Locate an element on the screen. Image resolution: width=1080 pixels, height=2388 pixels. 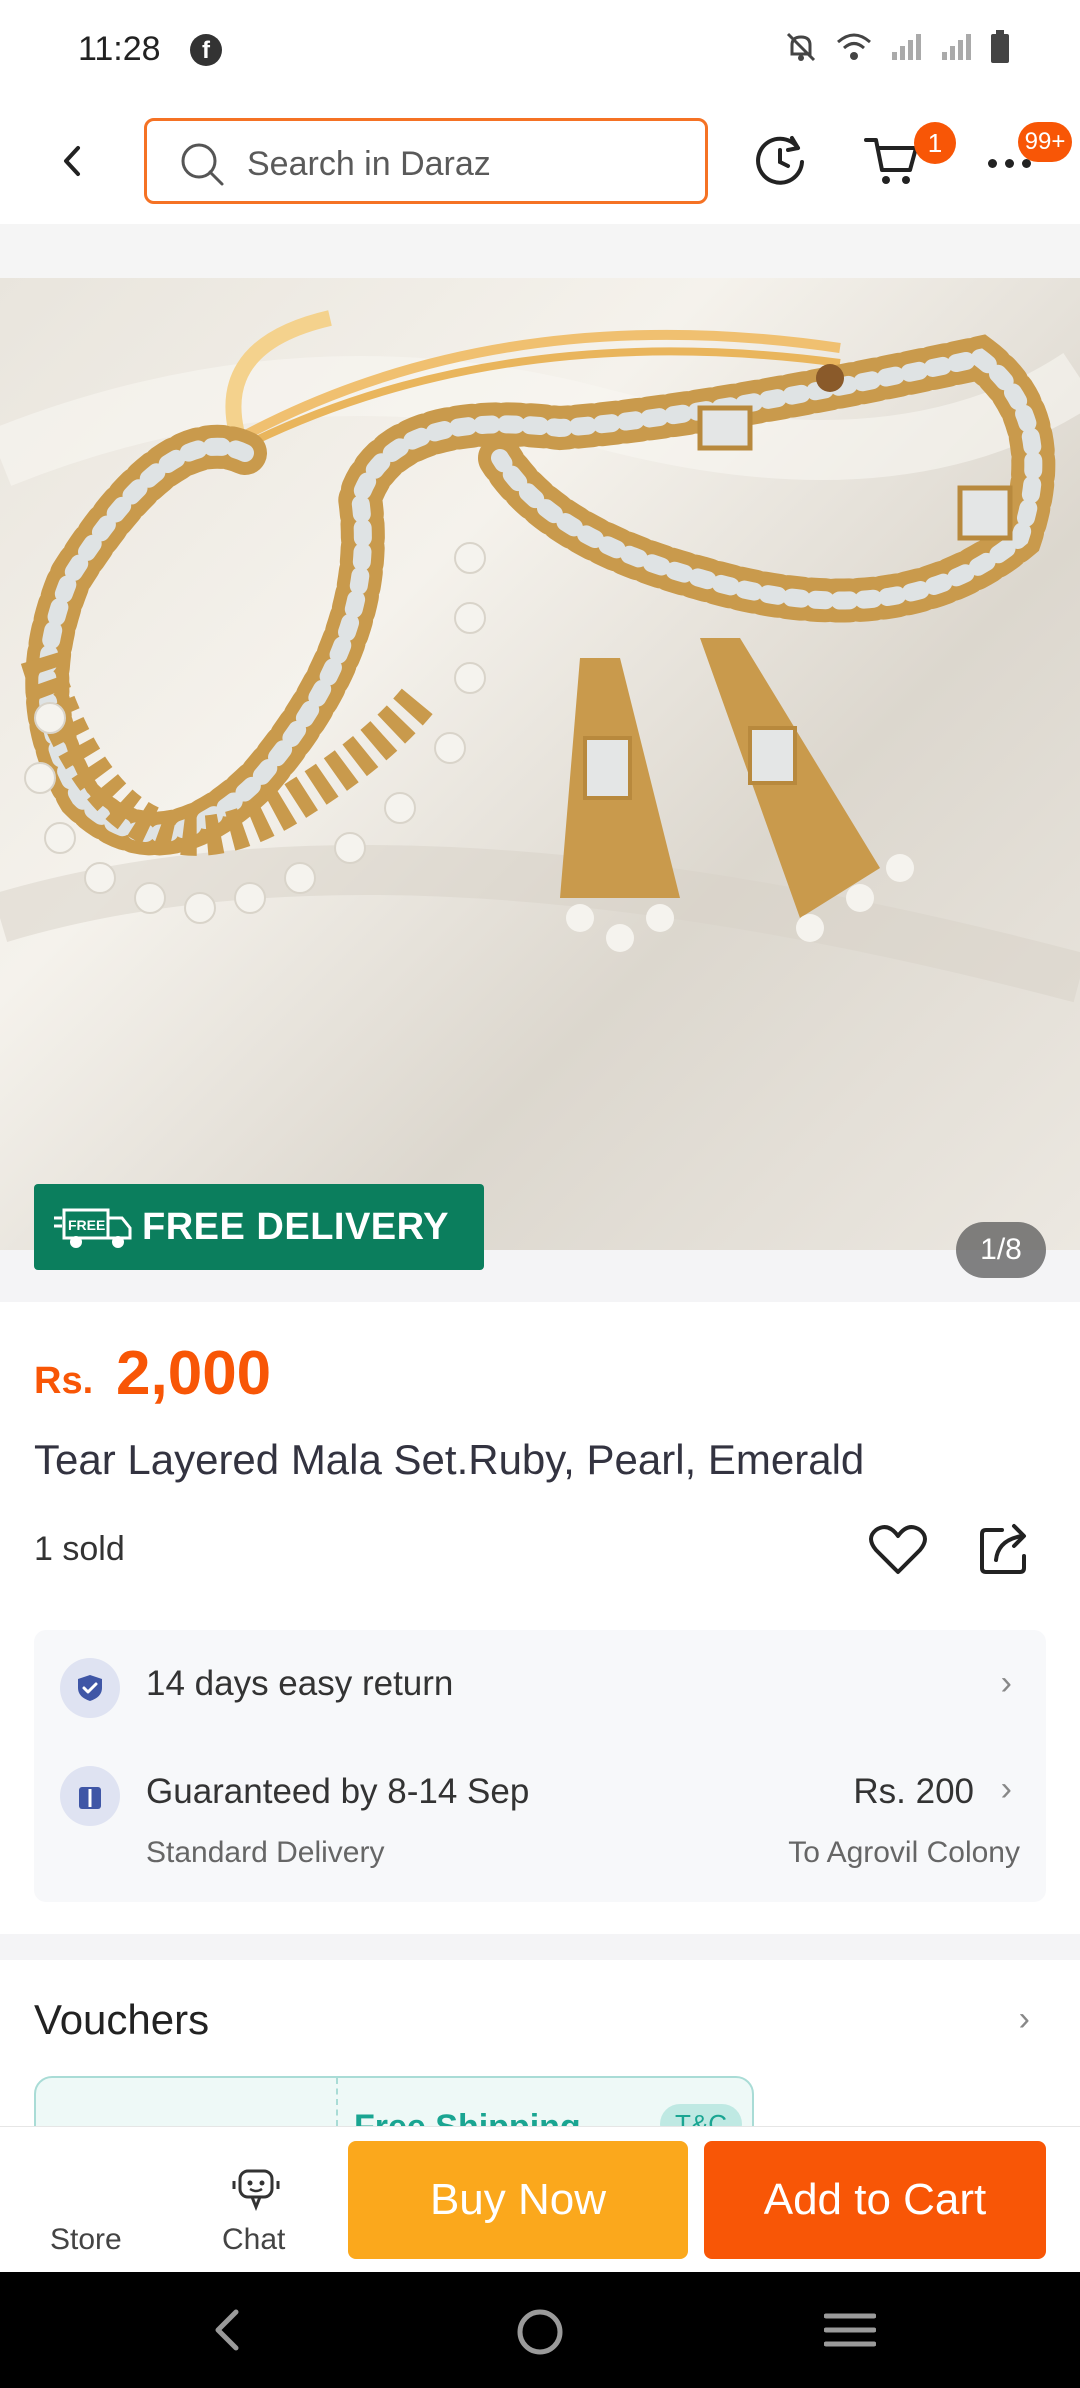
product-price: 2,000 is located at coordinates (194, 1373).